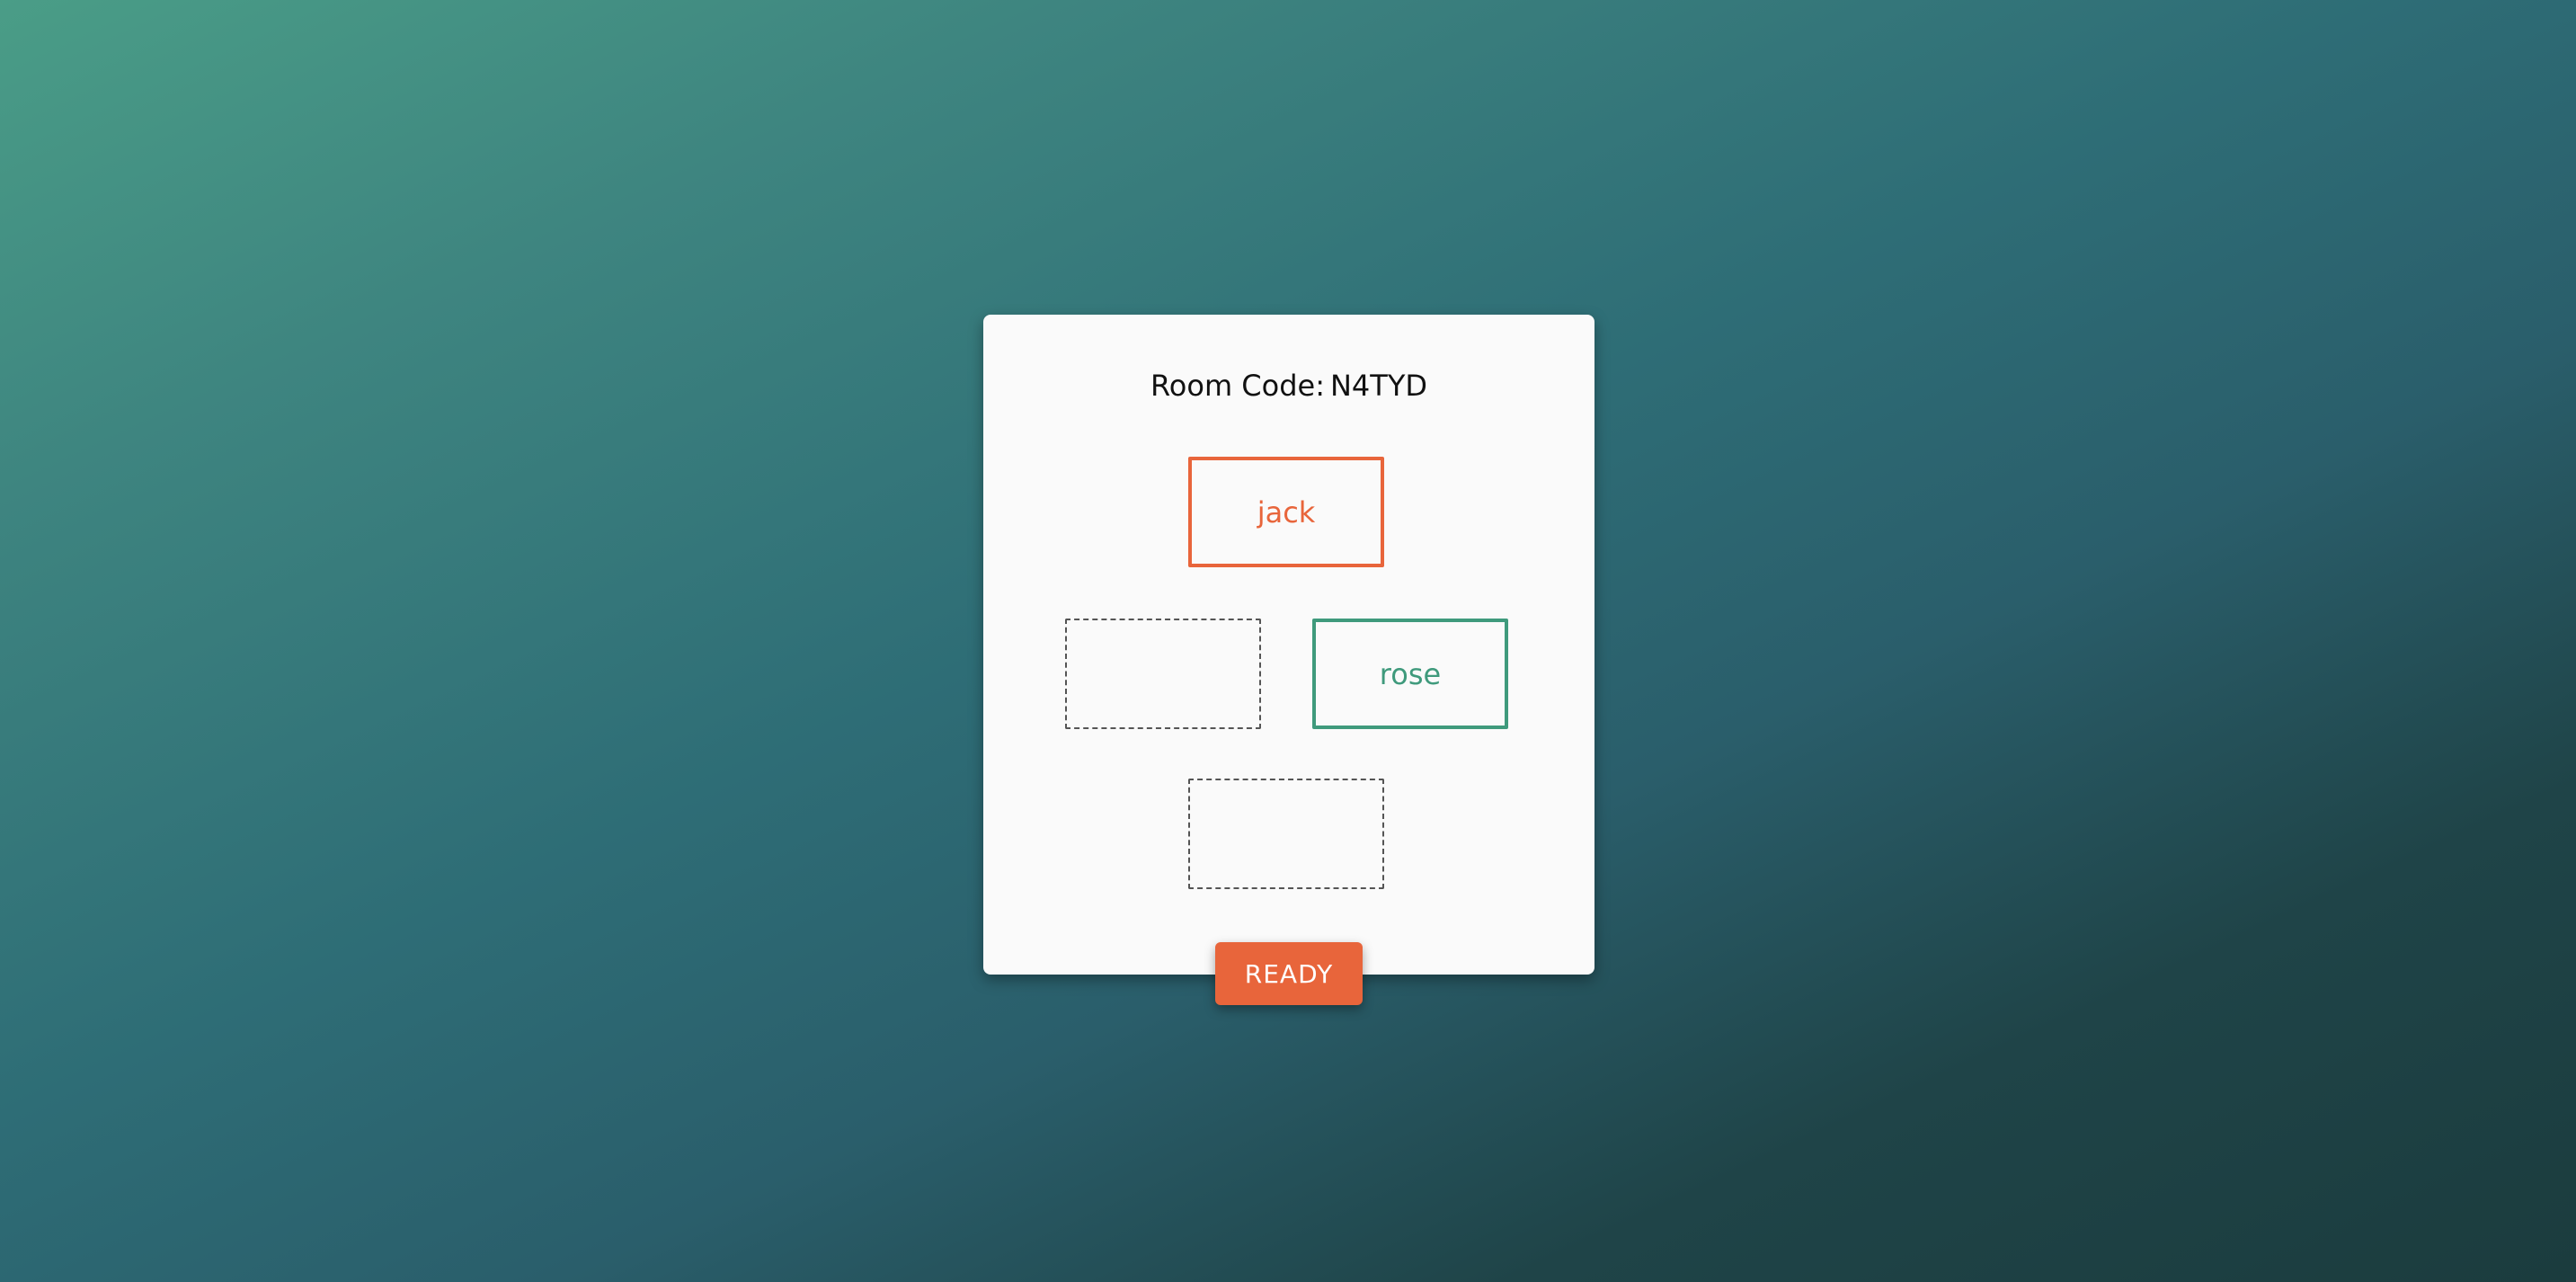  Describe the element at coordinates (1288, 645) in the screenshot. I see `lobby-card: Room Code: N4TYD jack rose` at that location.